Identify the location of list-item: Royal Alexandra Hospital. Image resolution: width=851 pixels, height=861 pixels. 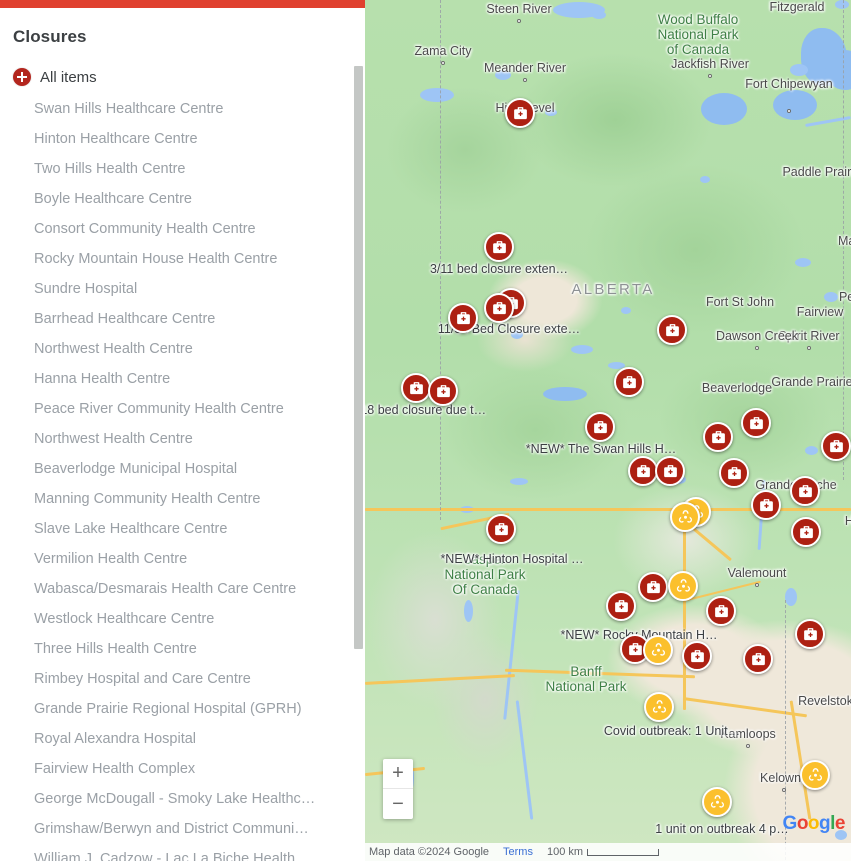
(182, 739).